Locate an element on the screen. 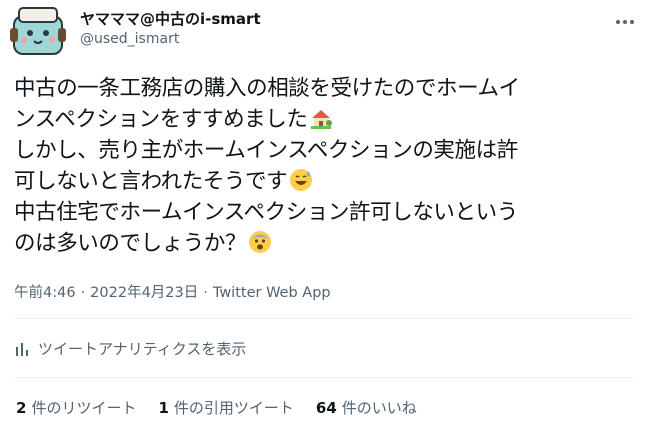 This screenshot has width=648, height=432. retweets-stat: 2 件のリツイート is located at coordinates (76, 407).